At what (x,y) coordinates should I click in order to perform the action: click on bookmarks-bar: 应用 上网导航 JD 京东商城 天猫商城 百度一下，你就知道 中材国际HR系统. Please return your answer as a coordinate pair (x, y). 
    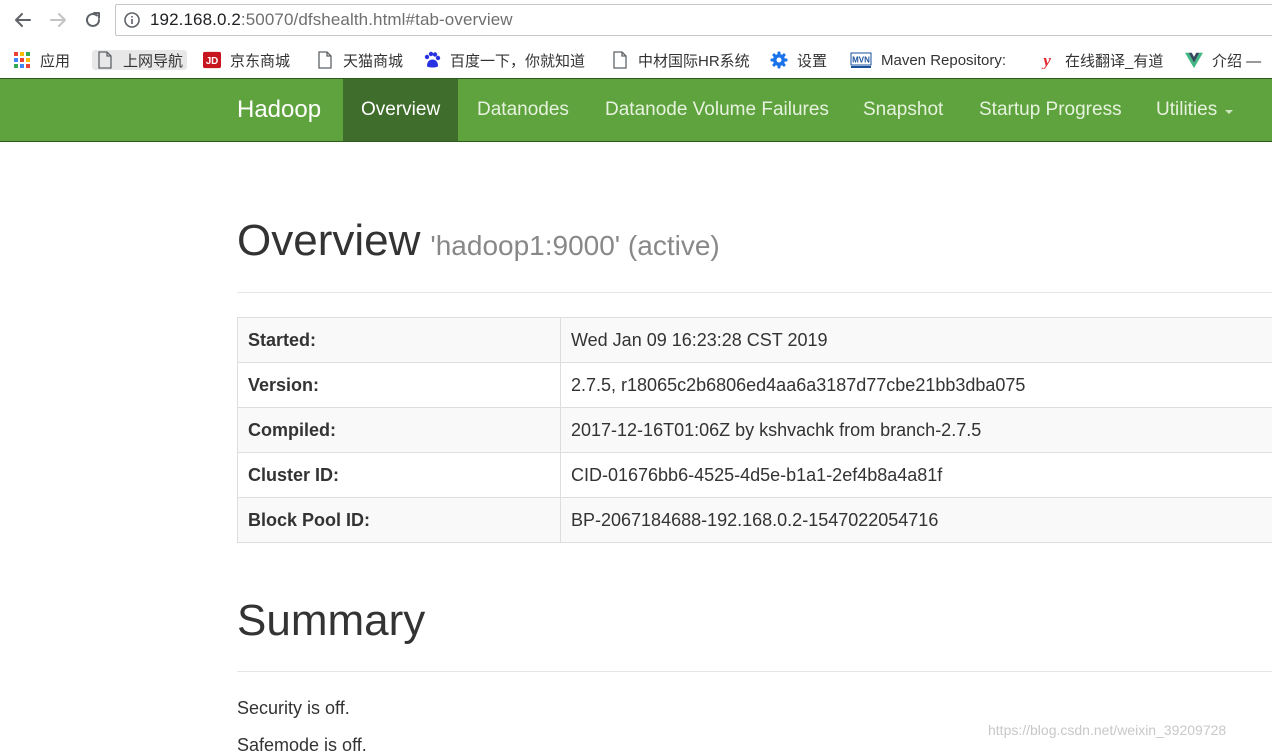
    Looking at the image, I should click on (636, 59).